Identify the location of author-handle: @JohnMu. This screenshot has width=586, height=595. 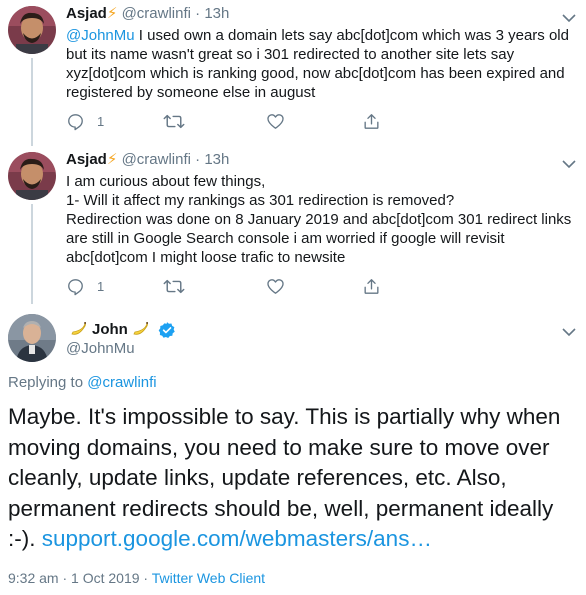
(100, 349).